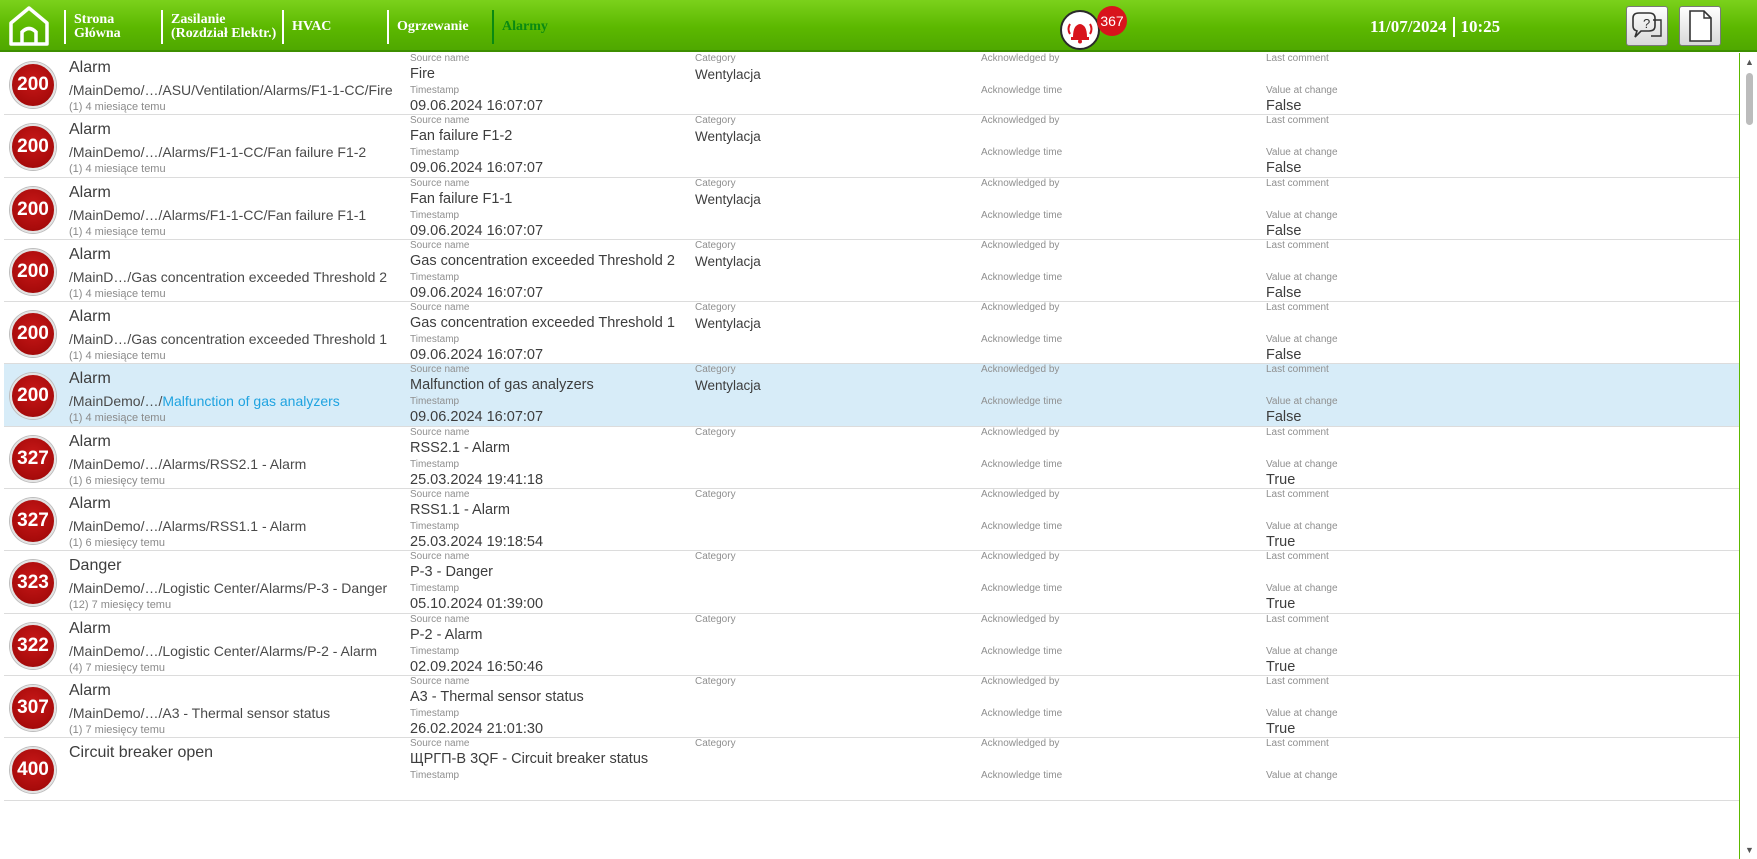 The height and width of the screenshot is (859, 1757). What do you see at coordinates (1749, 62) in the screenshot?
I see `scroll-up-arrow-icon: ▲` at bounding box center [1749, 62].